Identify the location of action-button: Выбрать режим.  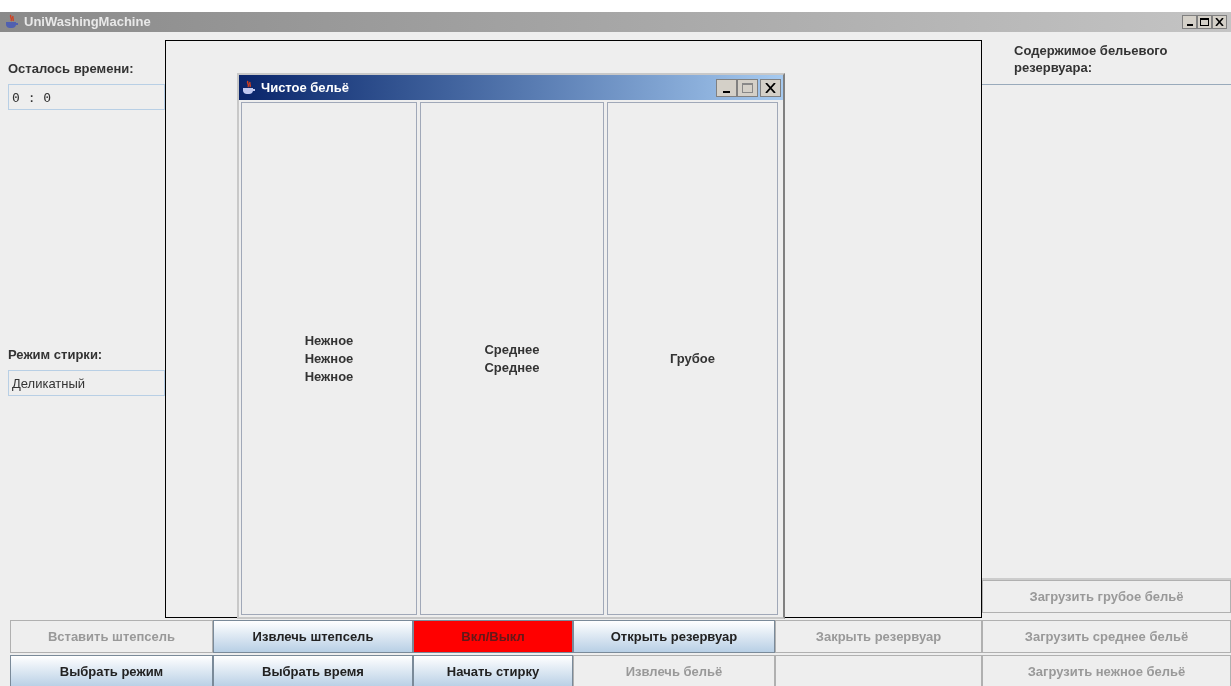
(111, 670).